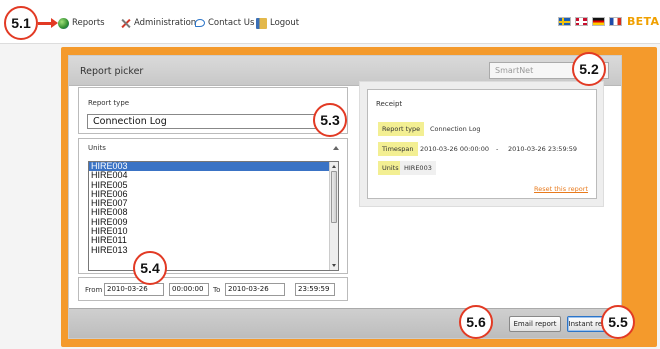 This screenshot has width=660, height=349. What do you see at coordinates (189, 289) in the screenshot?
I see `from-time-input: 00:00:00` at bounding box center [189, 289].